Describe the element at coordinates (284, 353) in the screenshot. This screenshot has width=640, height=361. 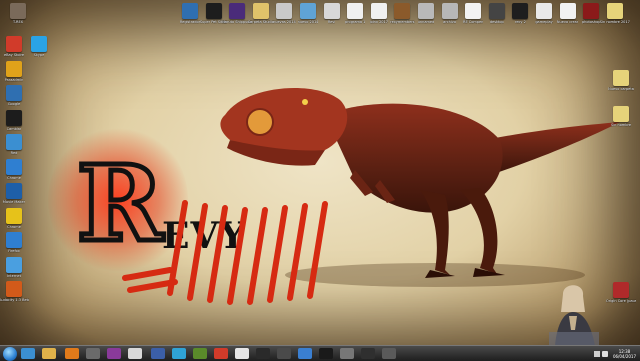
I see `taskbar-app-app10` at that location.